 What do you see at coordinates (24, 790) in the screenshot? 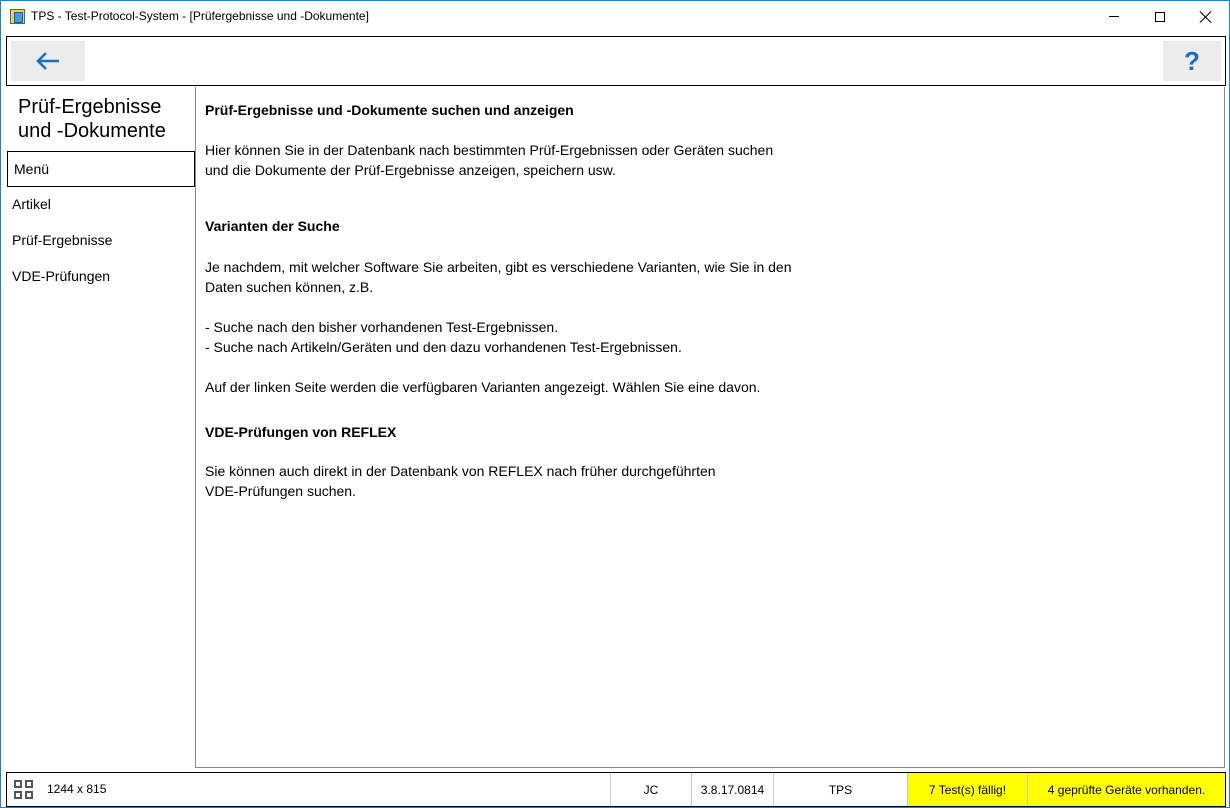
I see `grid-icon` at bounding box center [24, 790].